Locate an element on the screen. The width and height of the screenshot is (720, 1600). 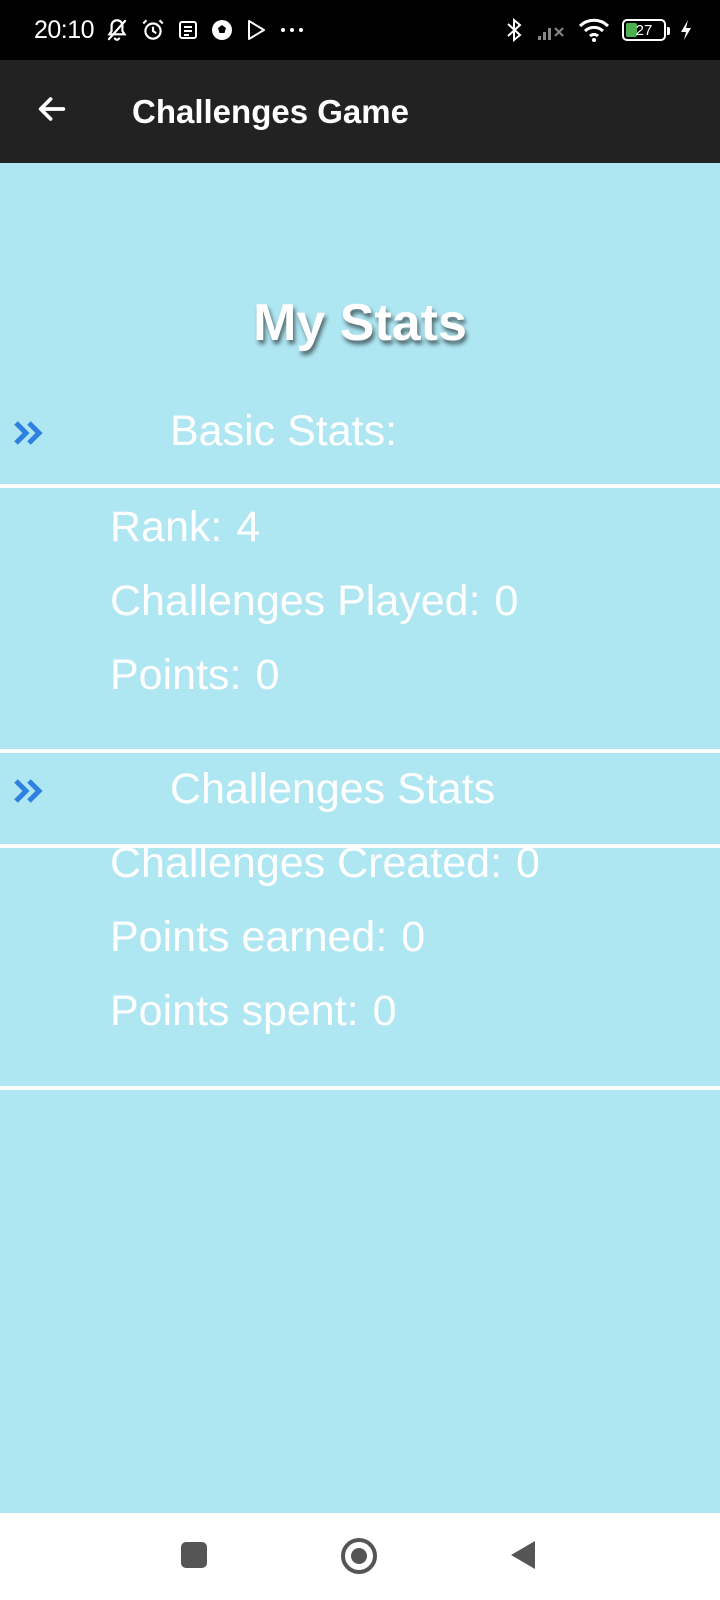
recents-square-icon is located at coordinates (194, 1557).